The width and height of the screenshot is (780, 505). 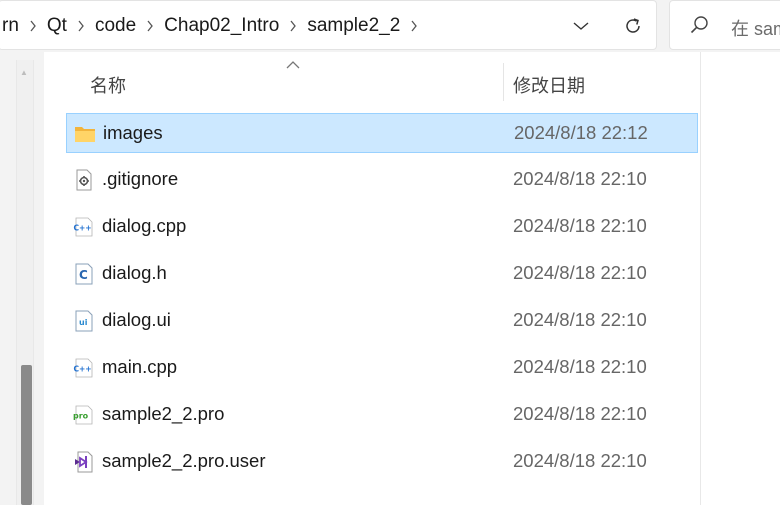 What do you see at coordinates (382, 133) in the screenshot?
I see `file-row: images 2024/8/18 22:12` at bounding box center [382, 133].